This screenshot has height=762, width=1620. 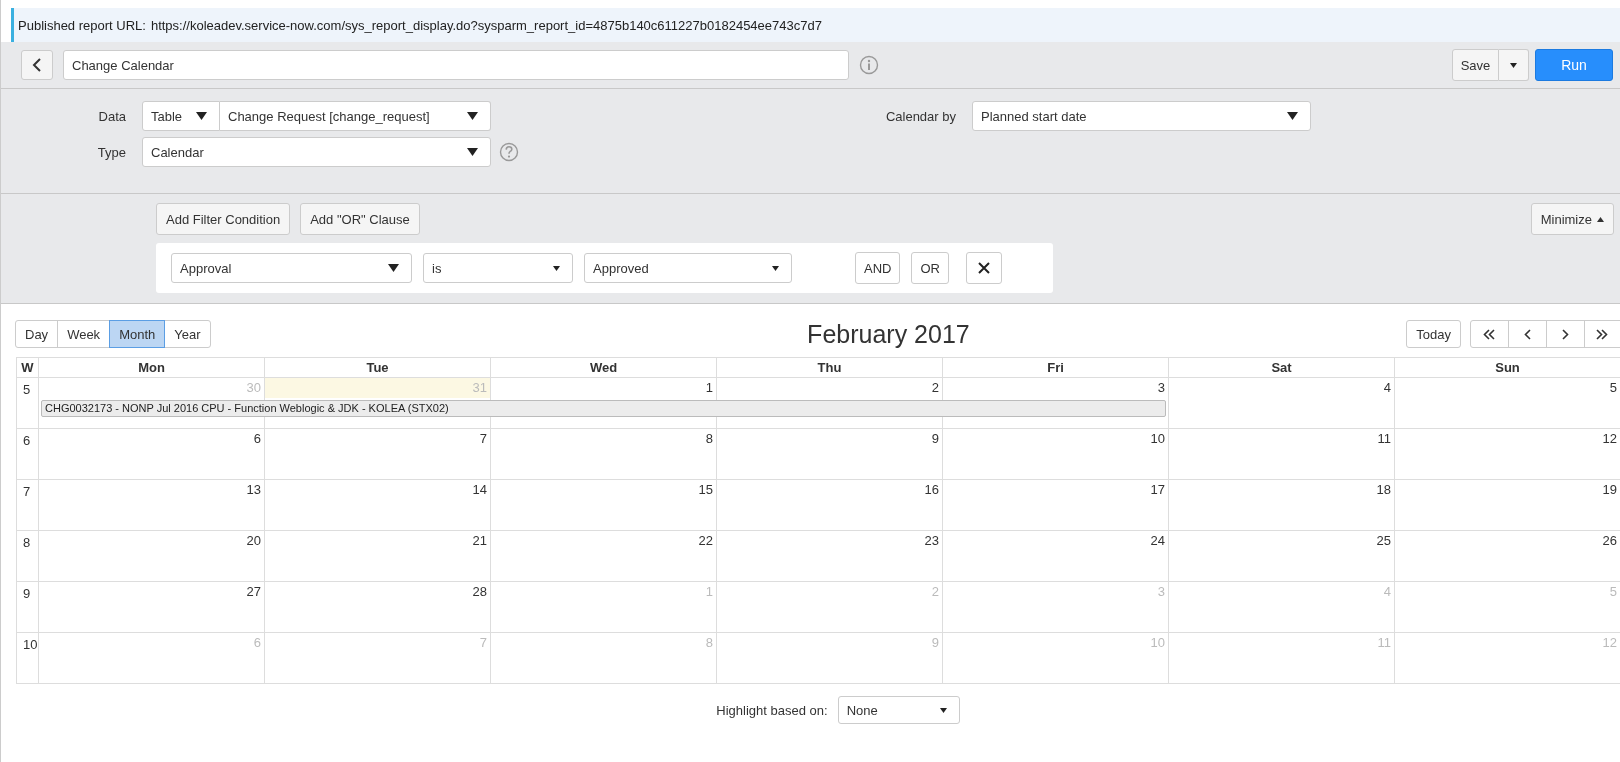 What do you see at coordinates (378, 439) in the screenshot?
I see `day-cell: 7` at bounding box center [378, 439].